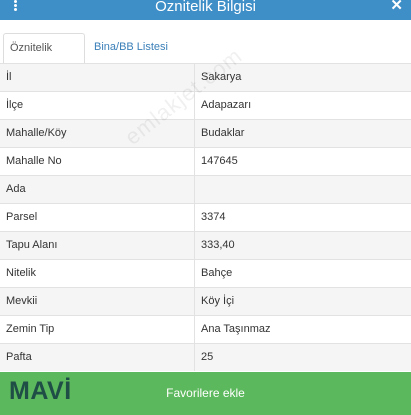 The height and width of the screenshot is (415, 411). Describe the element at coordinates (213, 217) in the screenshot. I see `row-value: 3374` at that location.